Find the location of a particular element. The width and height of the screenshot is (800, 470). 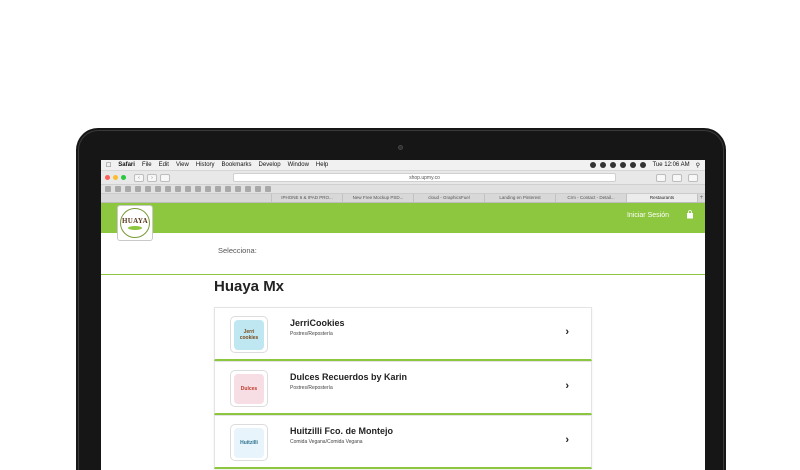

store-logo: Jerri cookies is located at coordinates (249, 334).